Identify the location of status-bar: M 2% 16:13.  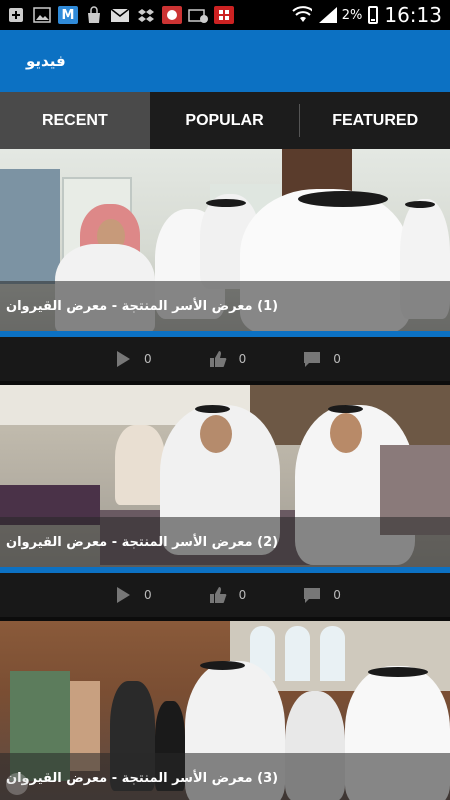
(225, 15).